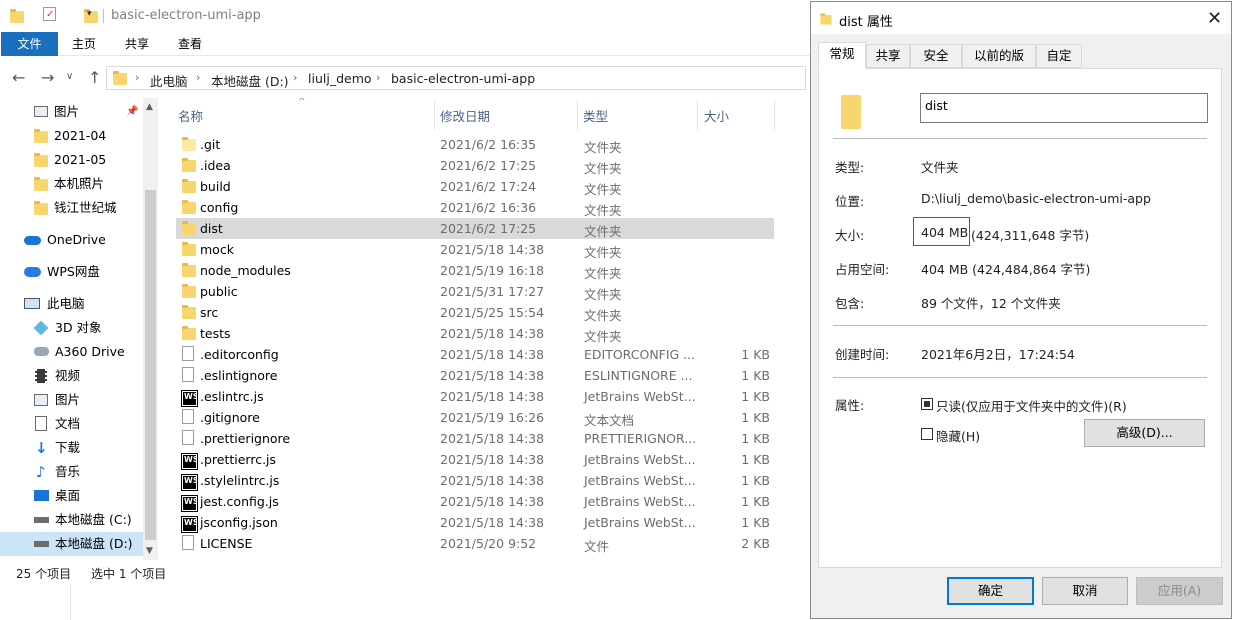 Image resolution: width=1233 pixels, height=620 pixels. I want to click on tab-customize: 自定义, so click(1059, 64).